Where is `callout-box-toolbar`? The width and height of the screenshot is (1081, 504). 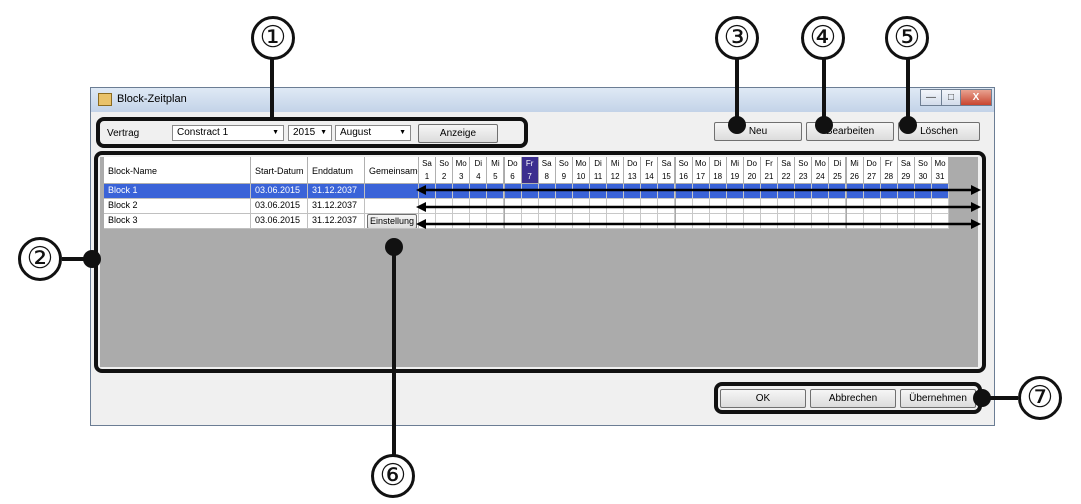
callout-box-toolbar is located at coordinates (312, 132).